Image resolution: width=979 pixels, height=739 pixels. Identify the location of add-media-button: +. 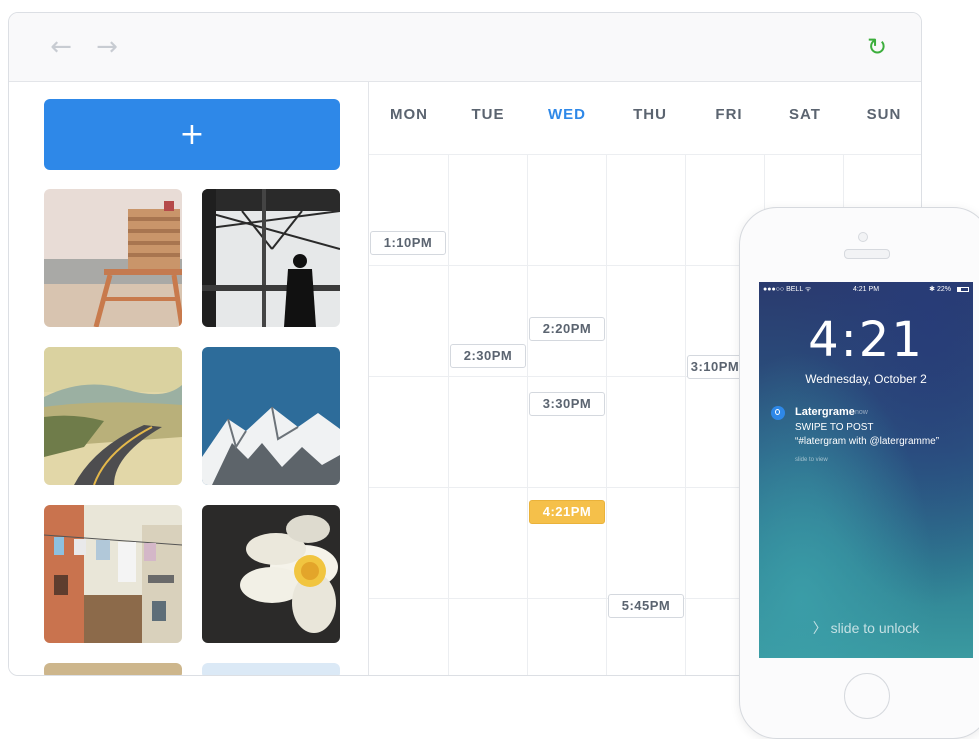
(192, 134).